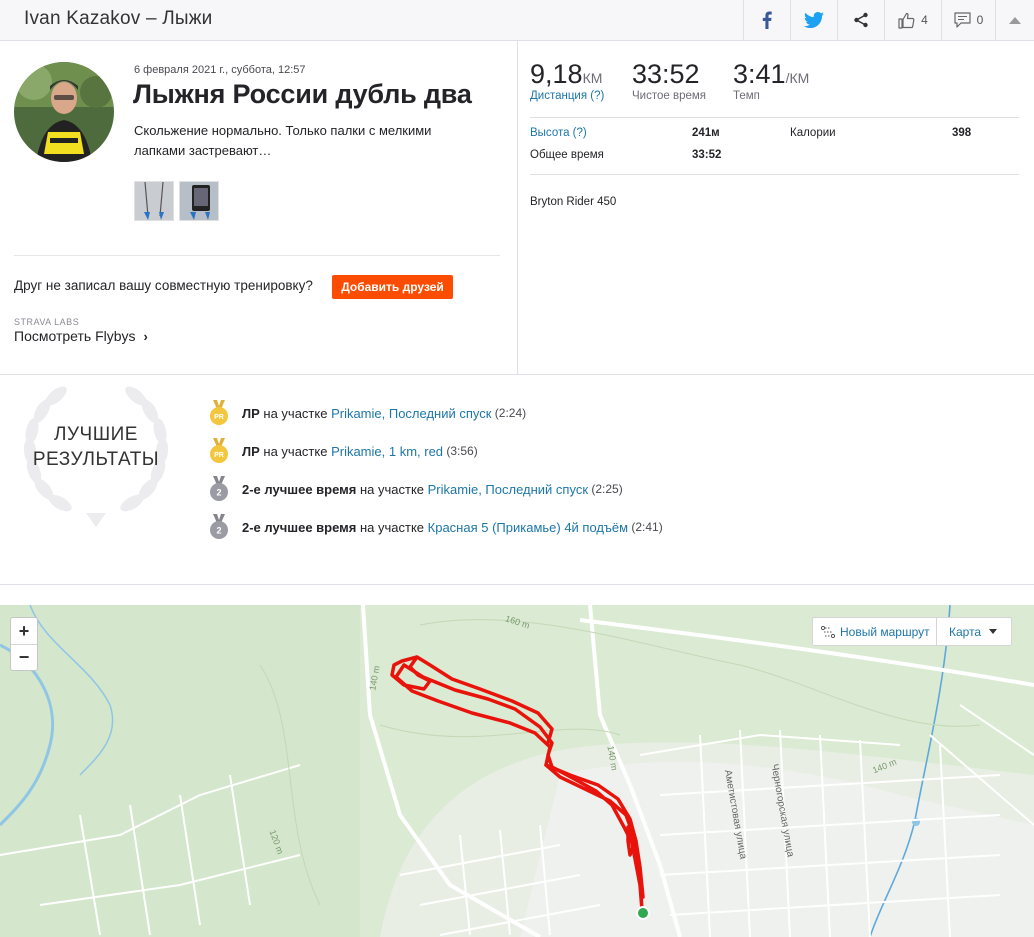 This screenshot has height=937, width=1034. Describe the element at coordinates (24, 631) in the screenshot. I see `zoom-in-button: +` at that location.